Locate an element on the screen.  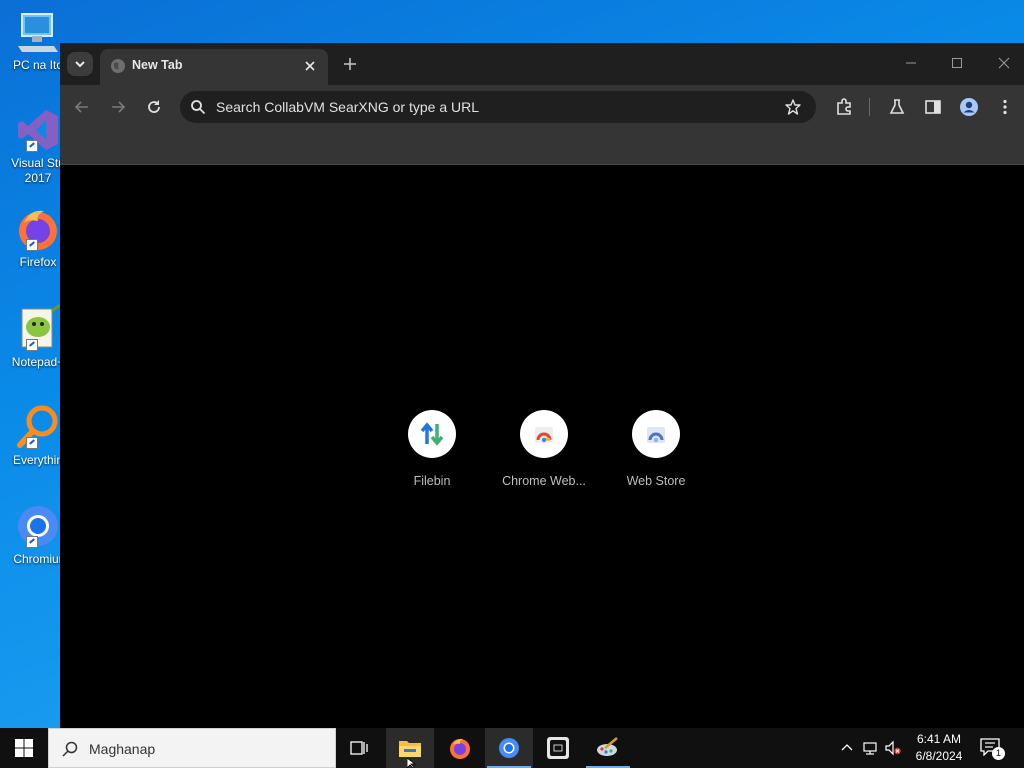
globe-icon is located at coordinates (118, 66).